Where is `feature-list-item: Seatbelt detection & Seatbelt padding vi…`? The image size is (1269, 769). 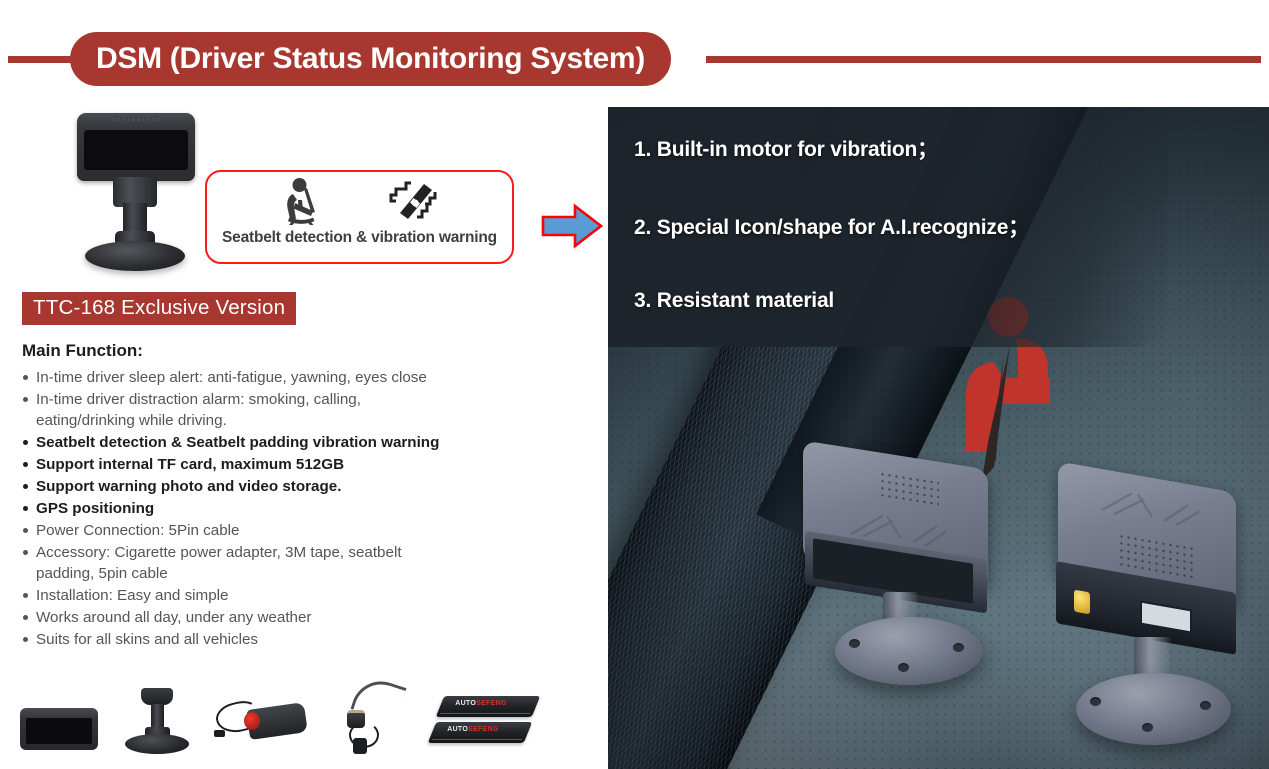
feature-list-item: Seatbelt detection & Seatbelt padding vi… is located at coordinates (282, 442).